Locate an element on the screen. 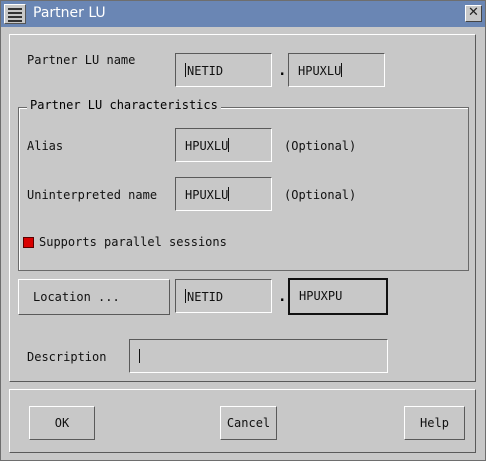 This screenshot has height=461, width=486. location-netid-field: NETID is located at coordinates (223, 296).